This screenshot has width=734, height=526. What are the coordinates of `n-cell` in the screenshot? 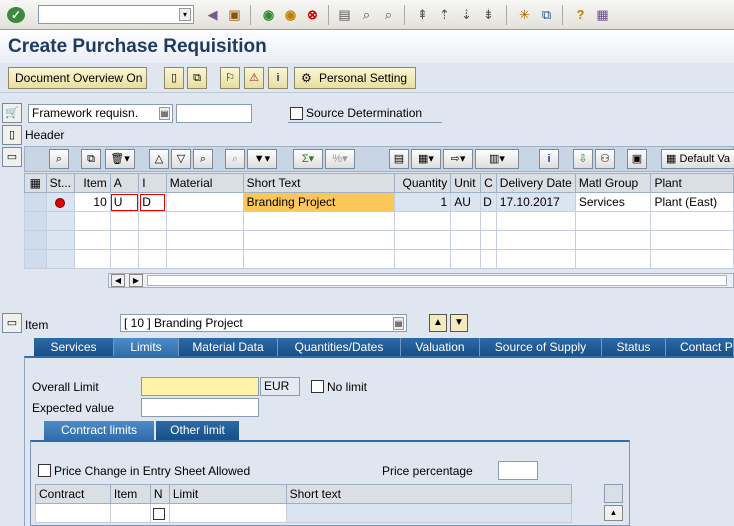 It's located at (159, 513).